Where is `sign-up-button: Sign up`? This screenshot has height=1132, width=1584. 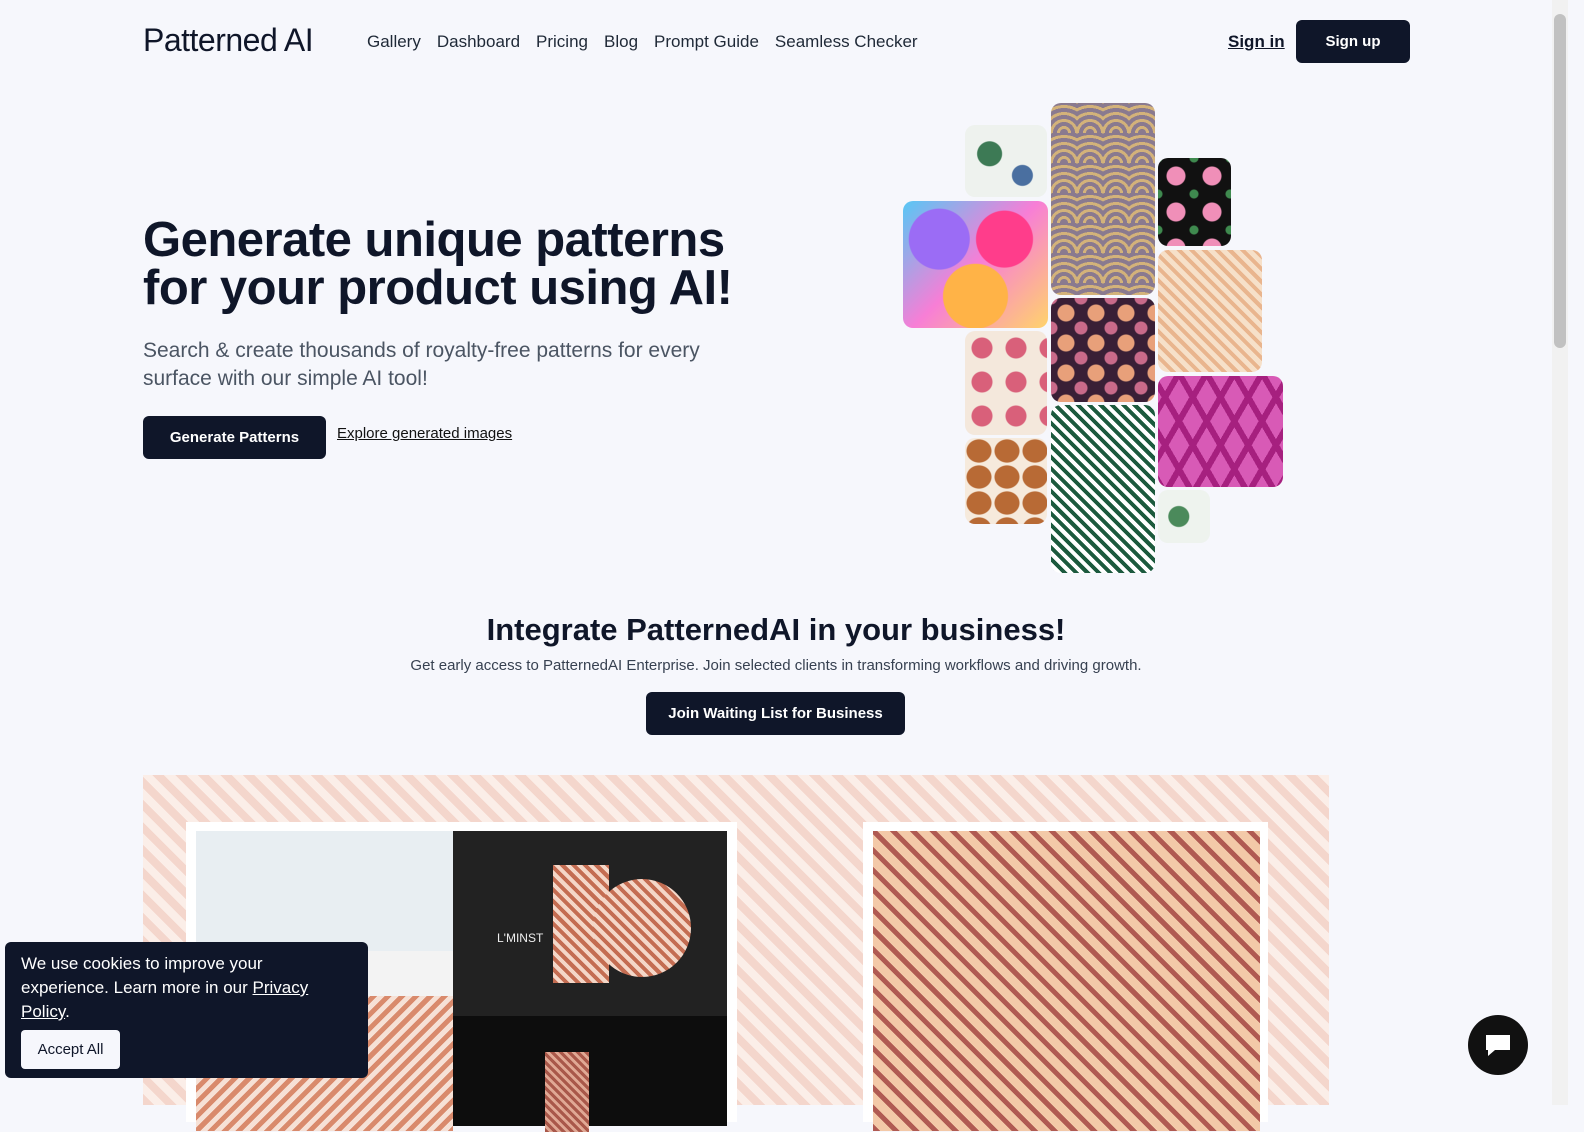
sign-up-button: Sign up is located at coordinates (1353, 41).